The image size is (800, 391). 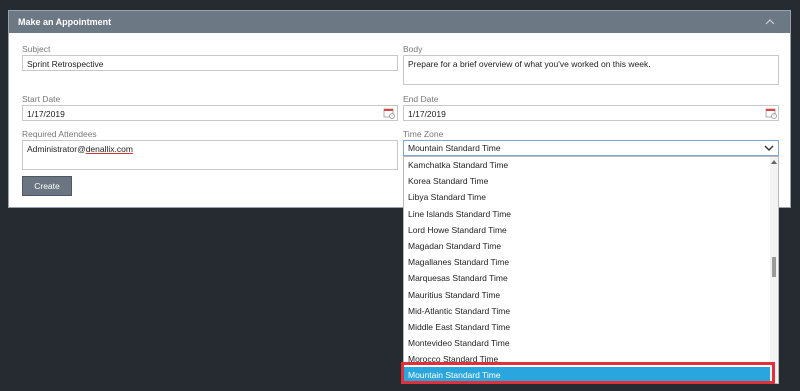 I want to click on attendees-label: Required Attendees, so click(x=59, y=134).